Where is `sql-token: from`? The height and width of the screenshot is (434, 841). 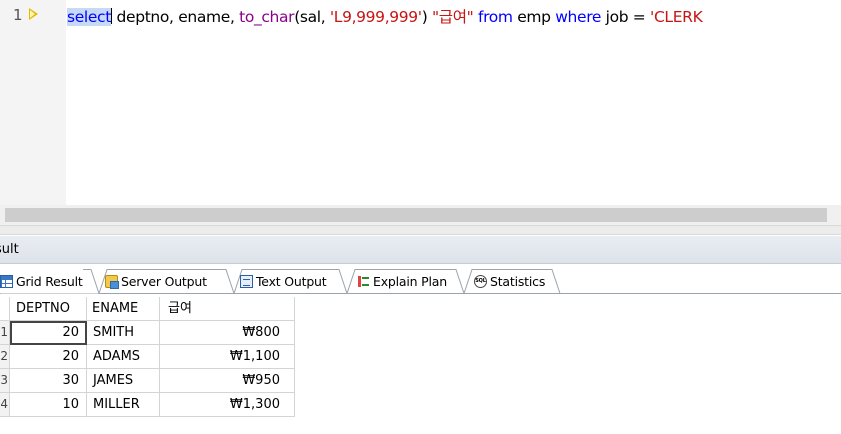 sql-token: from is located at coordinates (495, 17).